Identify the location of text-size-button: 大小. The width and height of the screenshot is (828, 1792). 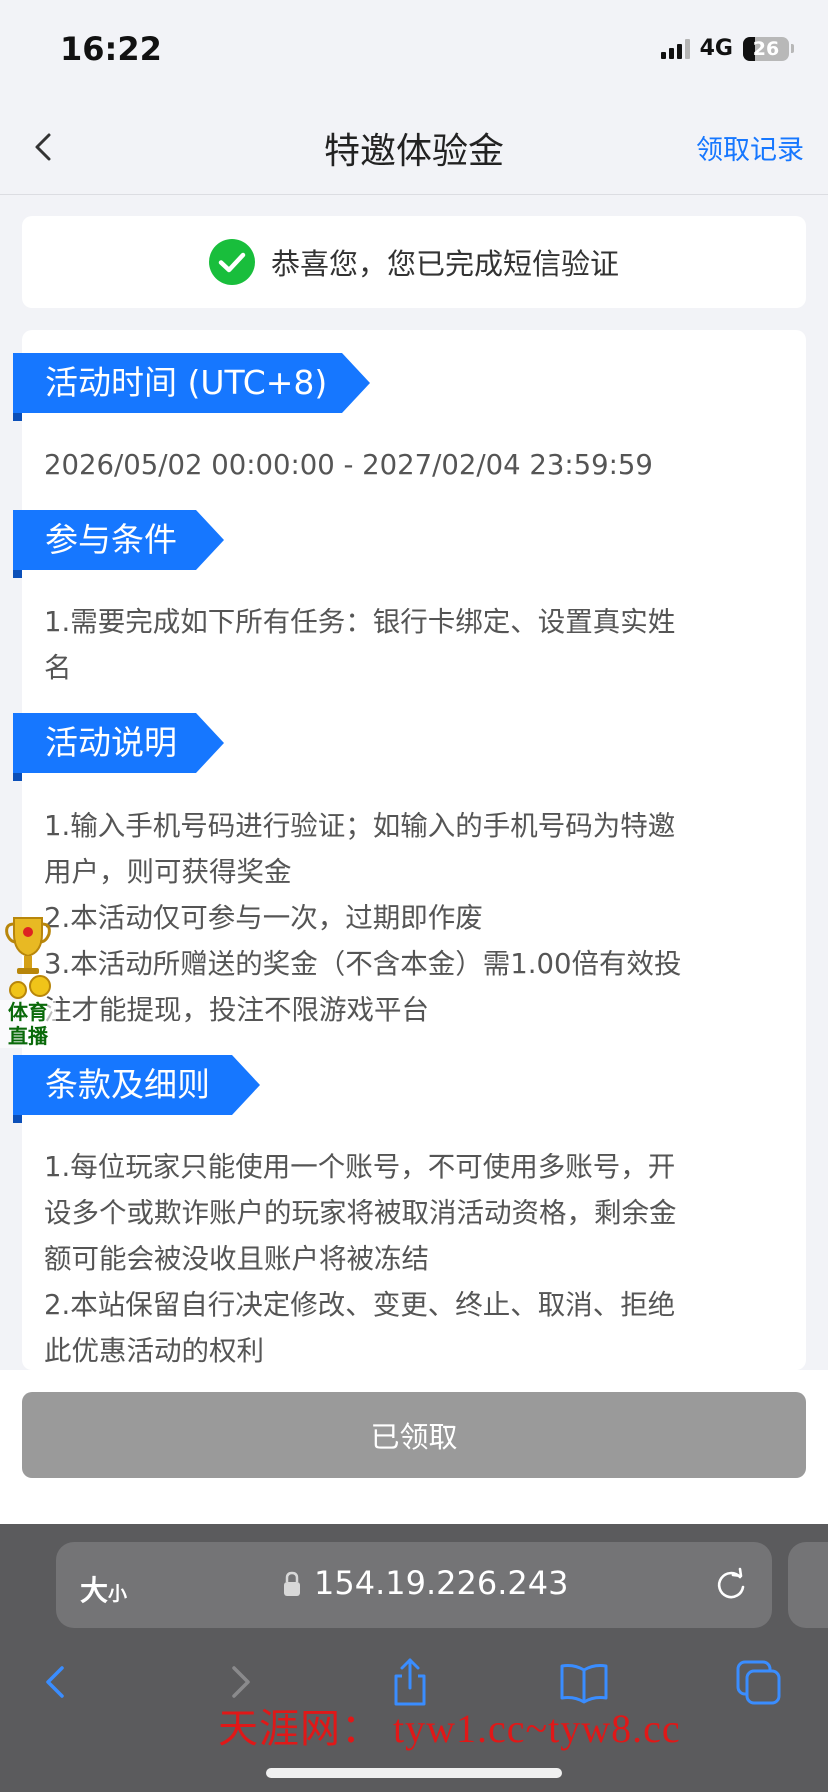
(103, 1589).